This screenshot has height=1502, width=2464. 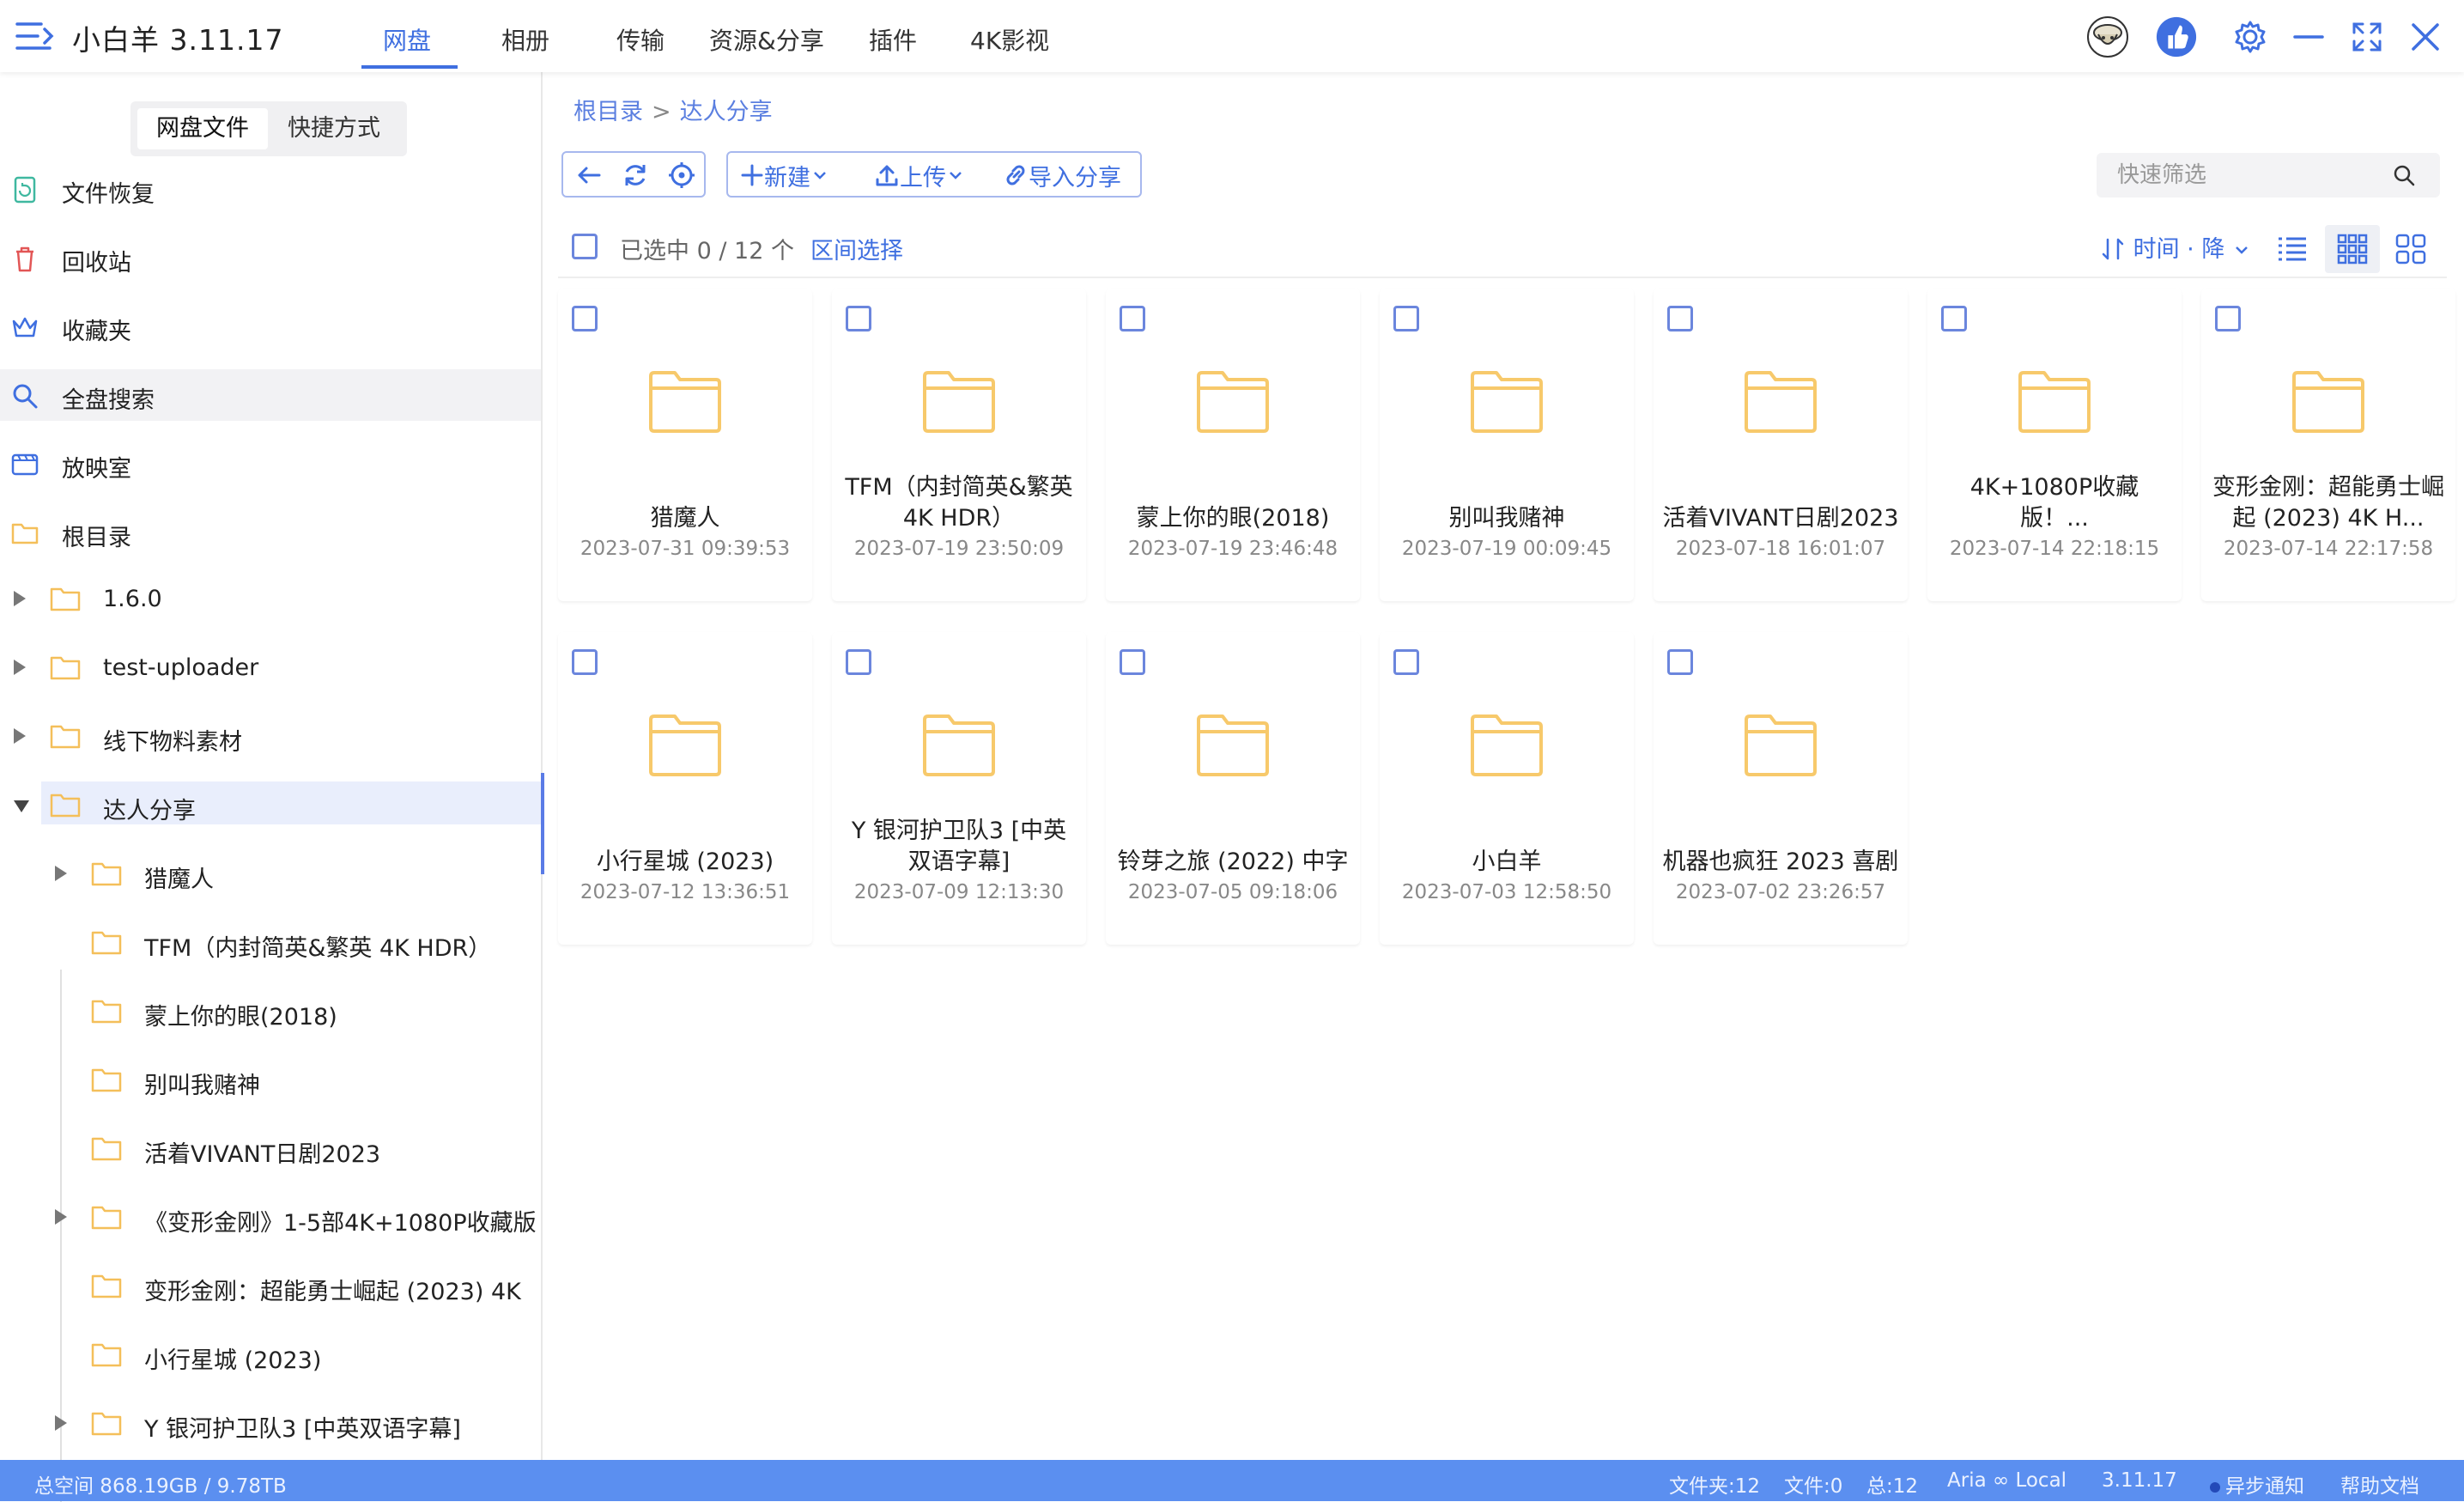 I want to click on tree-item: 猎魔人, so click(x=271, y=874).